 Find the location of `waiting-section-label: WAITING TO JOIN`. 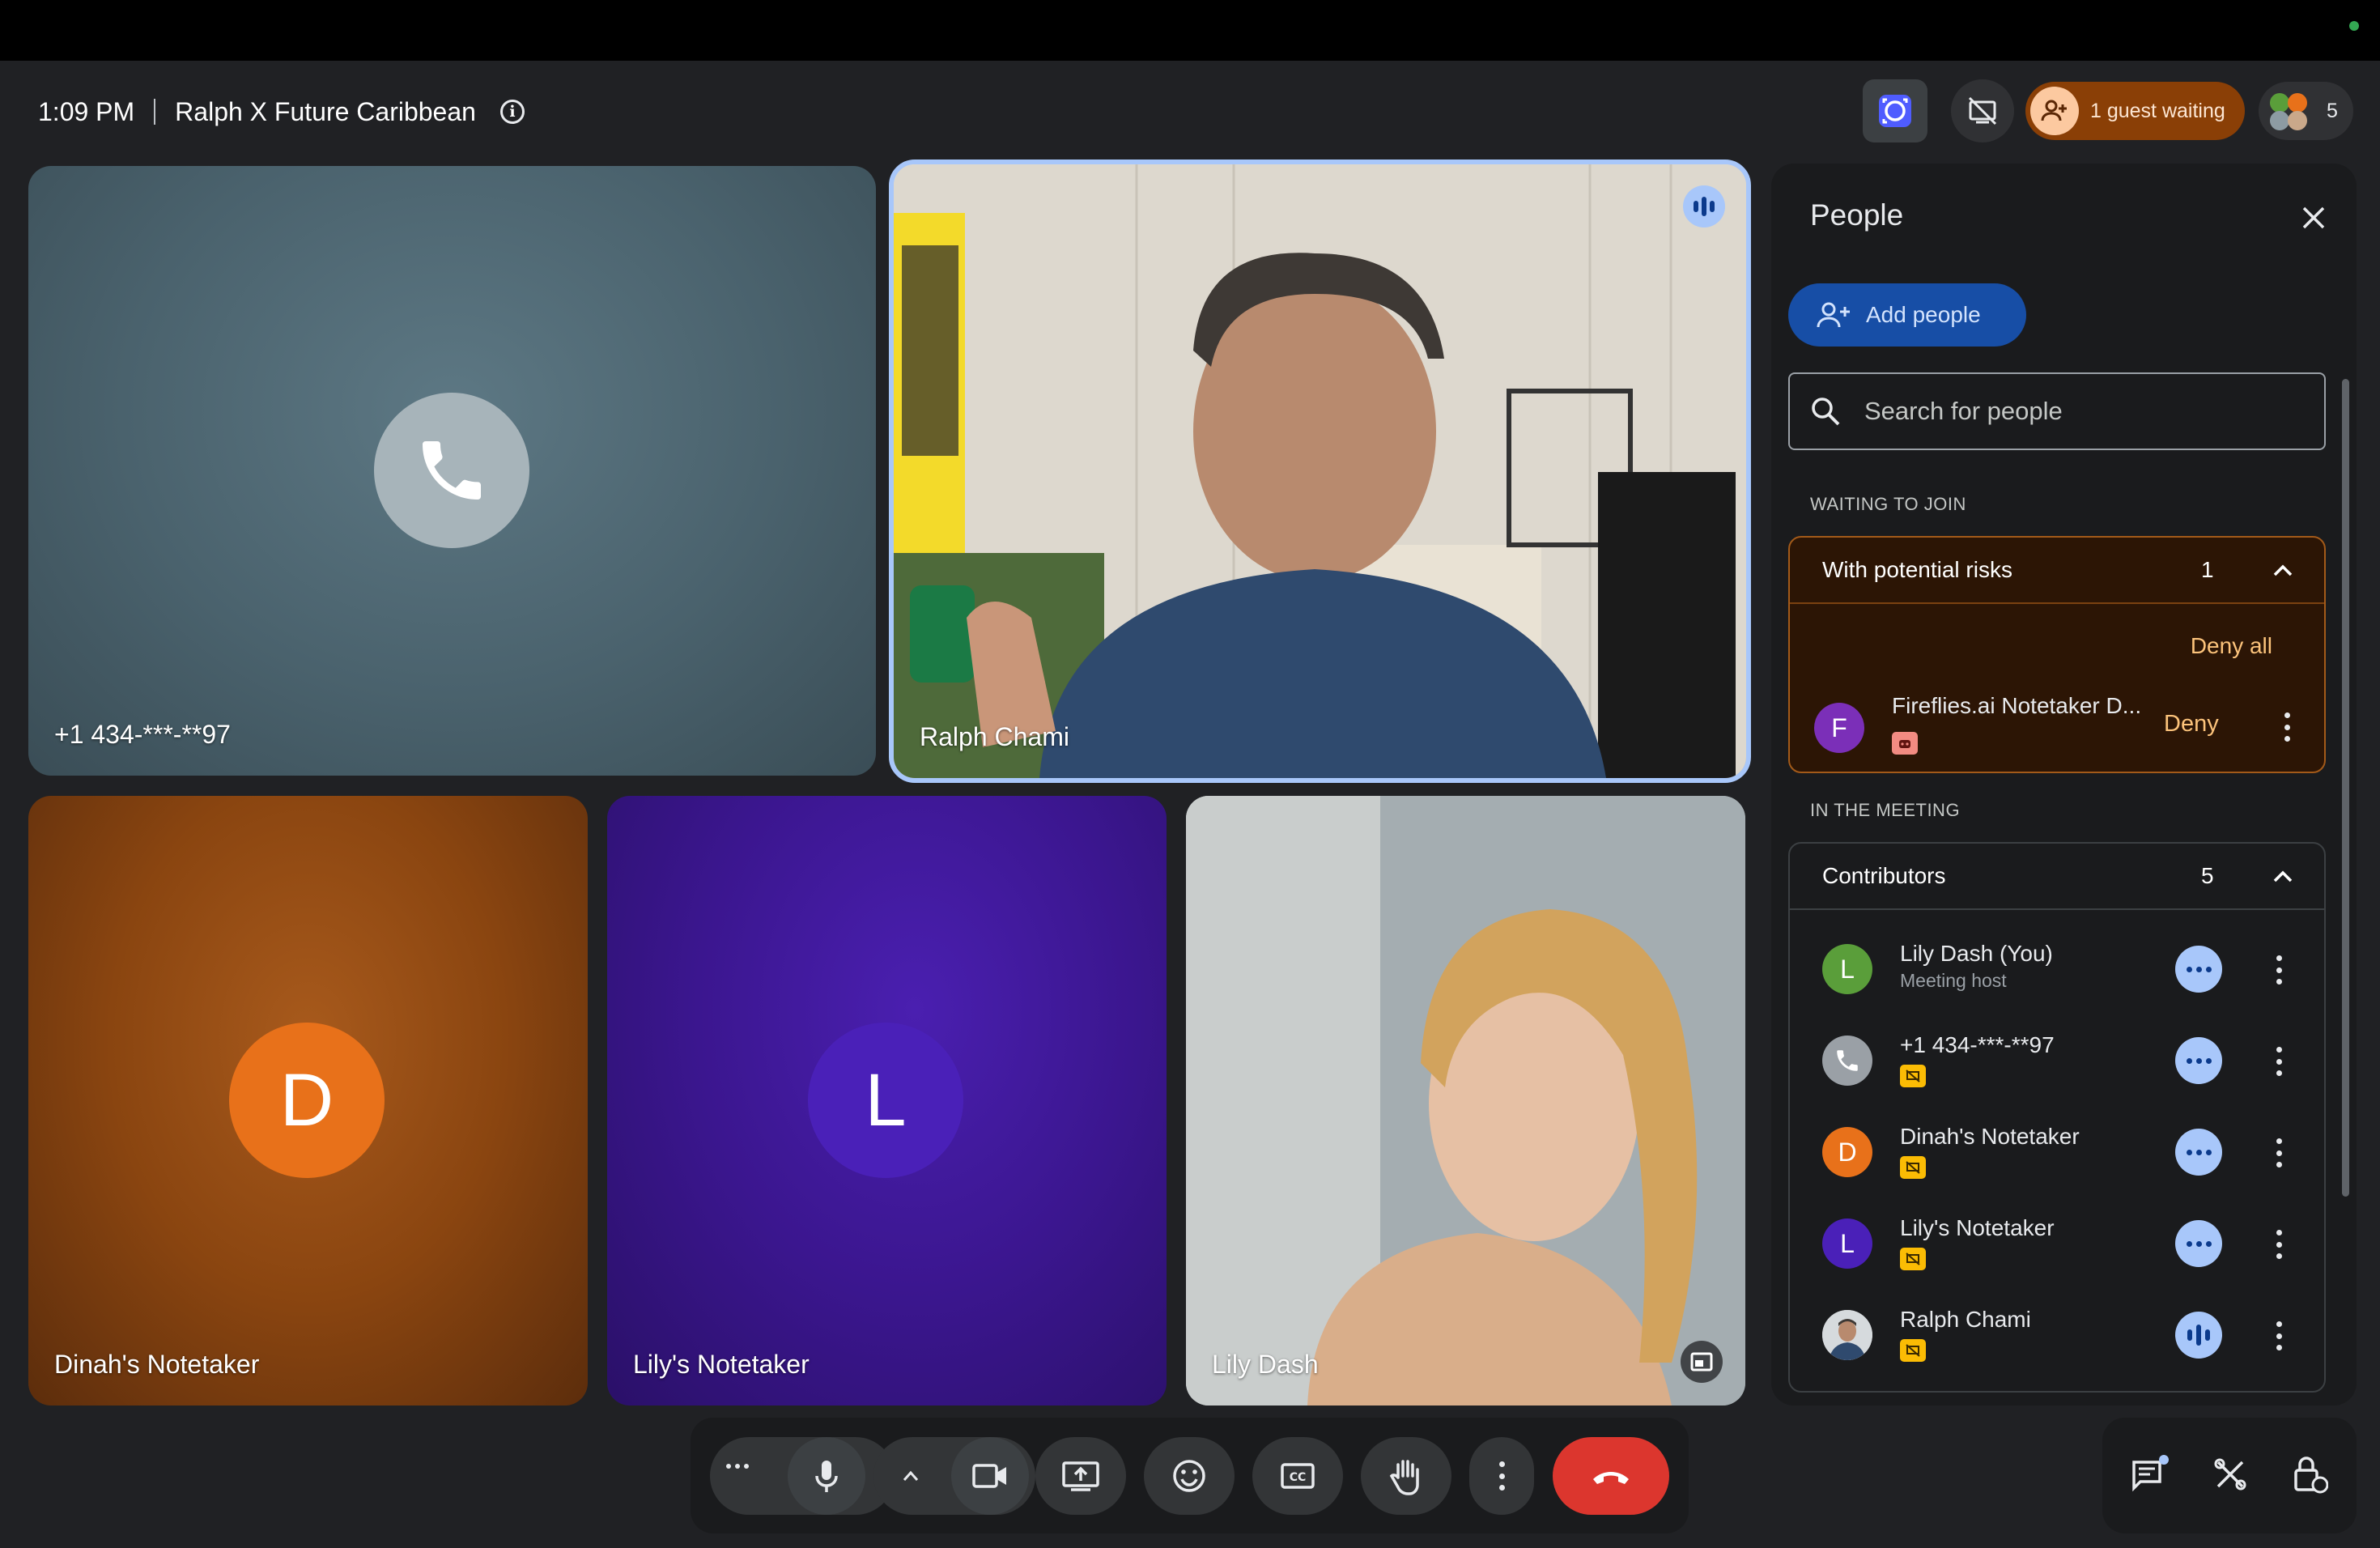

waiting-section-label: WAITING TO JOIN is located at coordinates (1888, 504).